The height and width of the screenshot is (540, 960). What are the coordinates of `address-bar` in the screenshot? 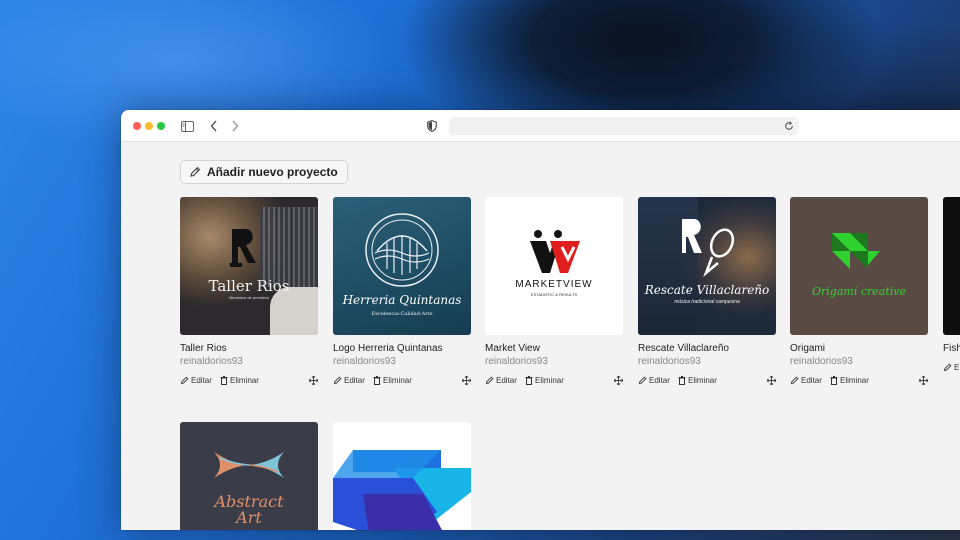 It's located at (624, 126).